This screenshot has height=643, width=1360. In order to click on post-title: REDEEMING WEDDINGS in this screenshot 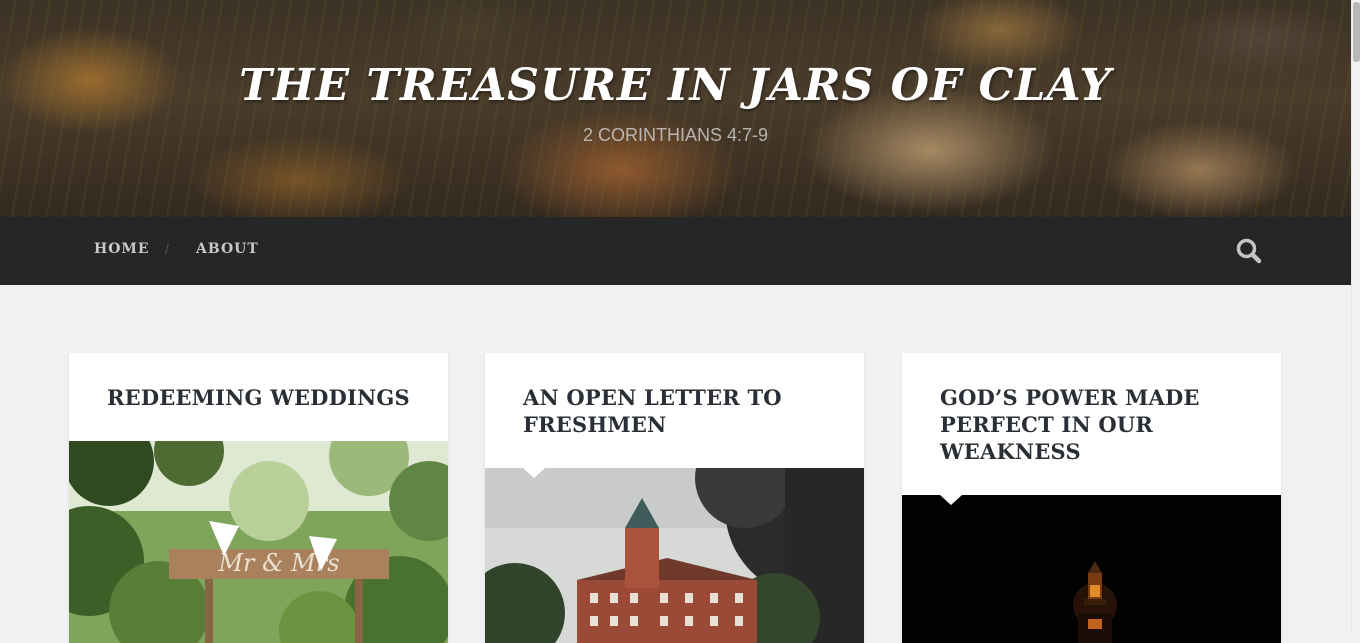, I will do `click(262, 397)`.